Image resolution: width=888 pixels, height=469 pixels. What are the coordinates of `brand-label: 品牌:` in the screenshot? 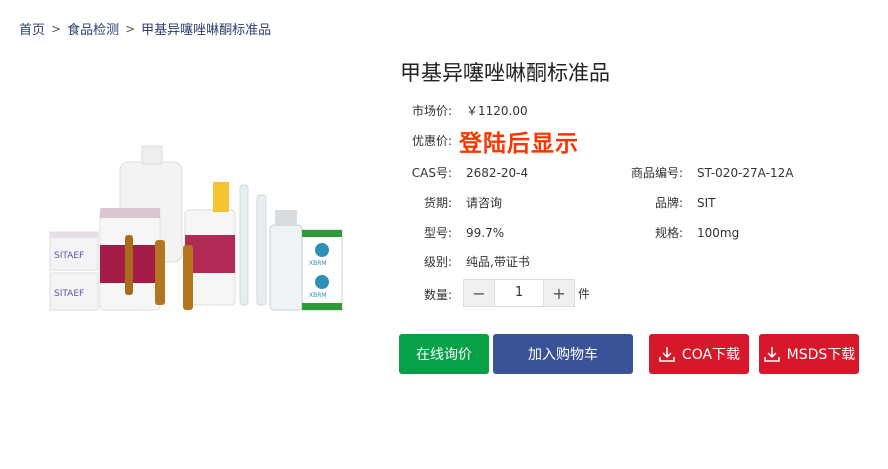 It's located at (668, 203).